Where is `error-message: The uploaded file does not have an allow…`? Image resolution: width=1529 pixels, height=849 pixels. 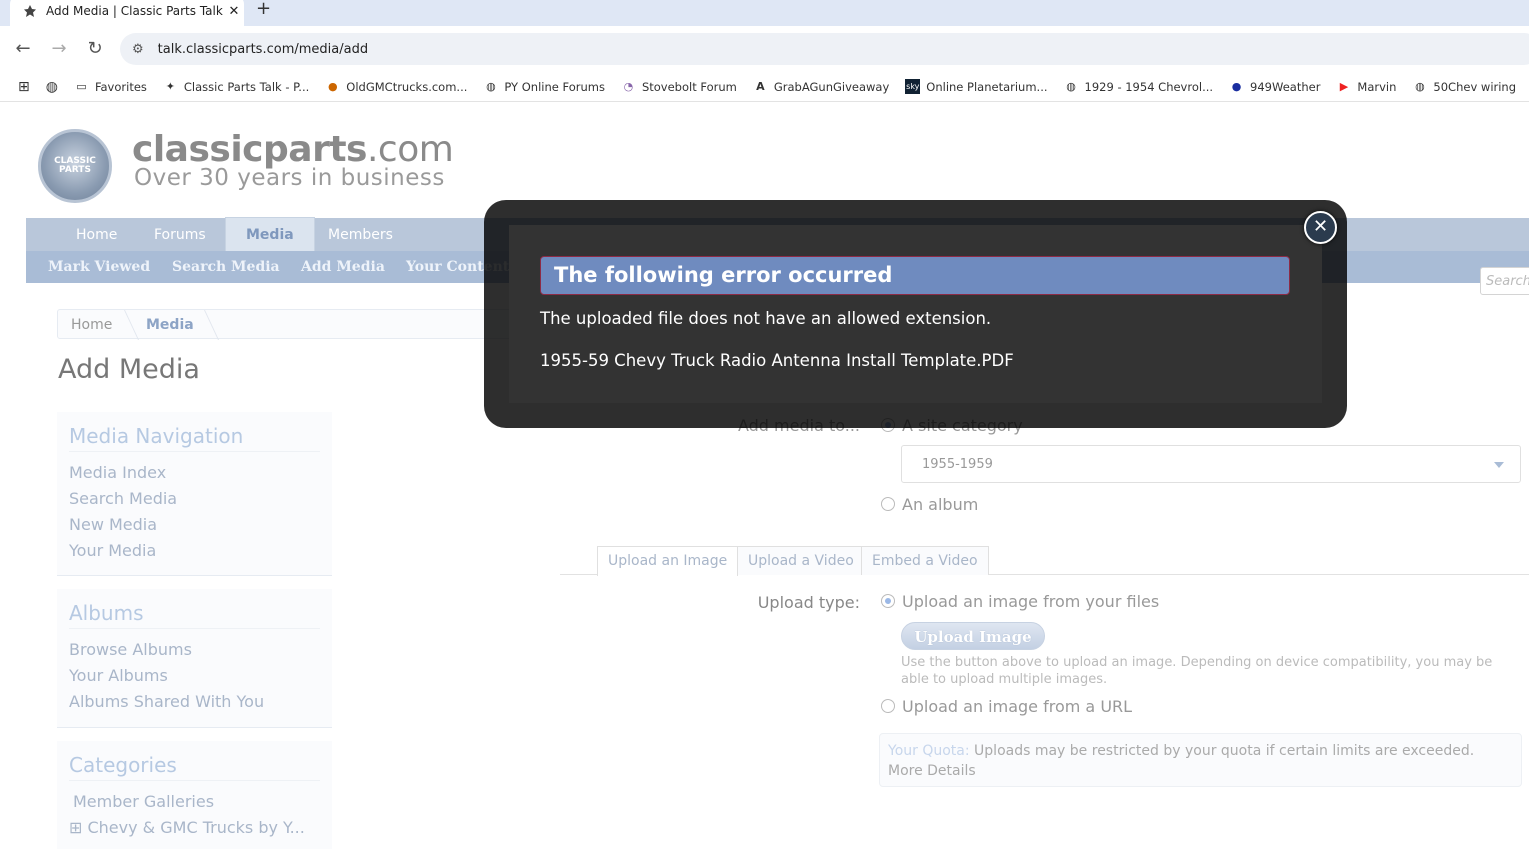
error-message: The uploaded file does not have an allow… is located at coordinates (766, 318).